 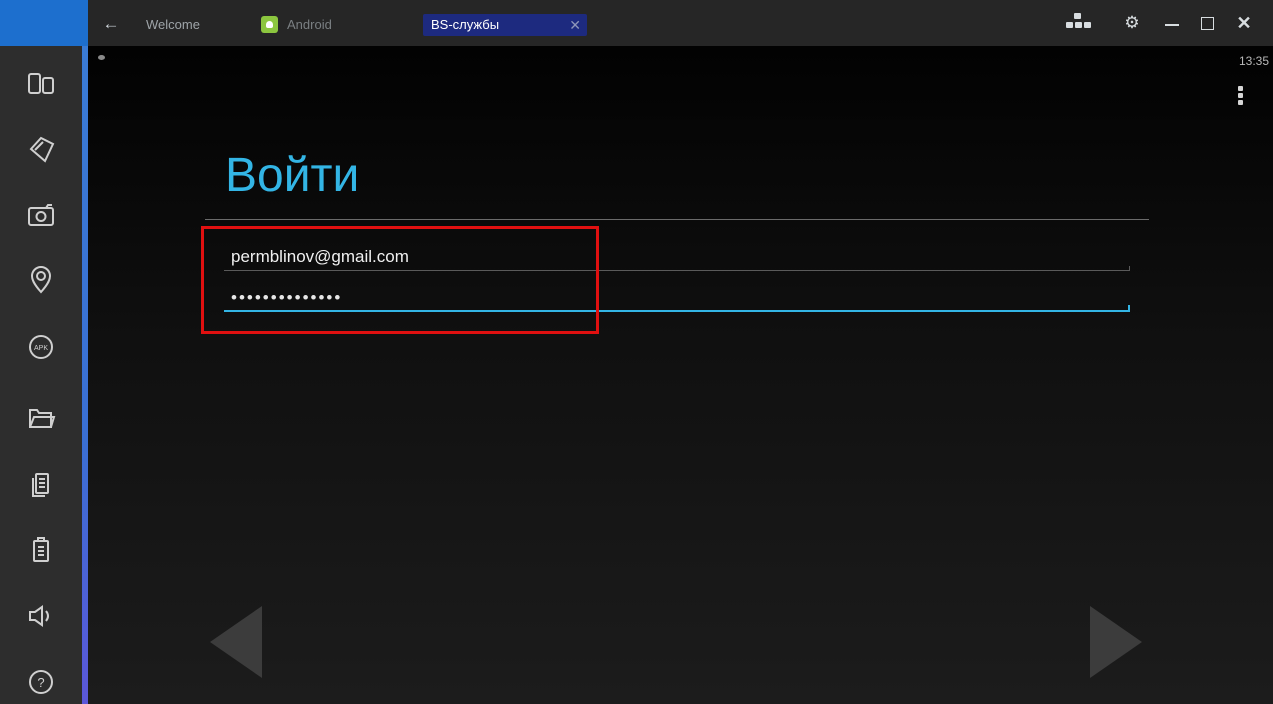 What do you see at coordinates (575, 25) in the screenshot?
I see `tab-close-icon: ✕` at bounding box center [575, 25].